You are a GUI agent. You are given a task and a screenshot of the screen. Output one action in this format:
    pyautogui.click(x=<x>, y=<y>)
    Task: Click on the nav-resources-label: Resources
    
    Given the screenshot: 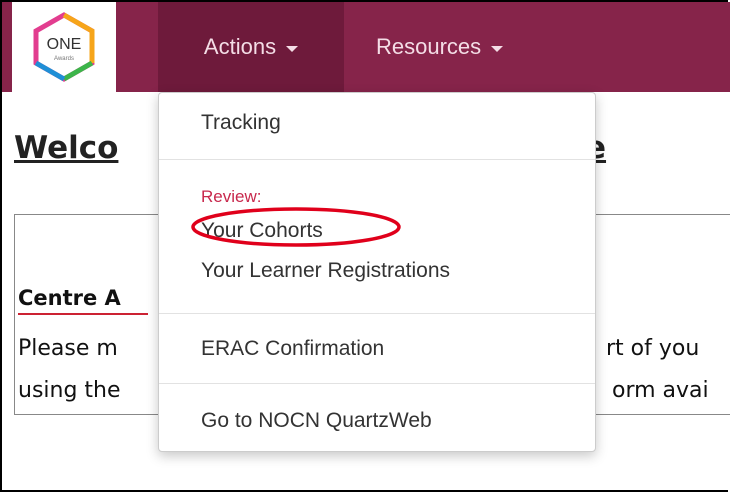 What is the action you would take?
    pyautogui.click(x=429, y=46)
    